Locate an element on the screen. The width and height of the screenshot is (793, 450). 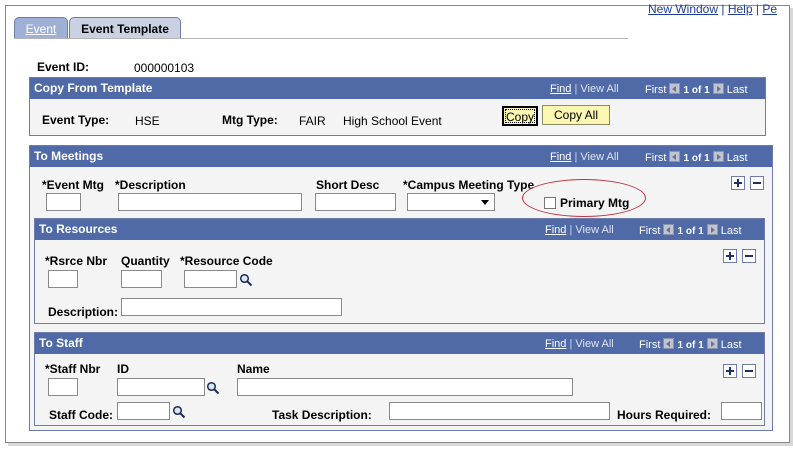
hours-required-input is located at coordinates (741, 411).